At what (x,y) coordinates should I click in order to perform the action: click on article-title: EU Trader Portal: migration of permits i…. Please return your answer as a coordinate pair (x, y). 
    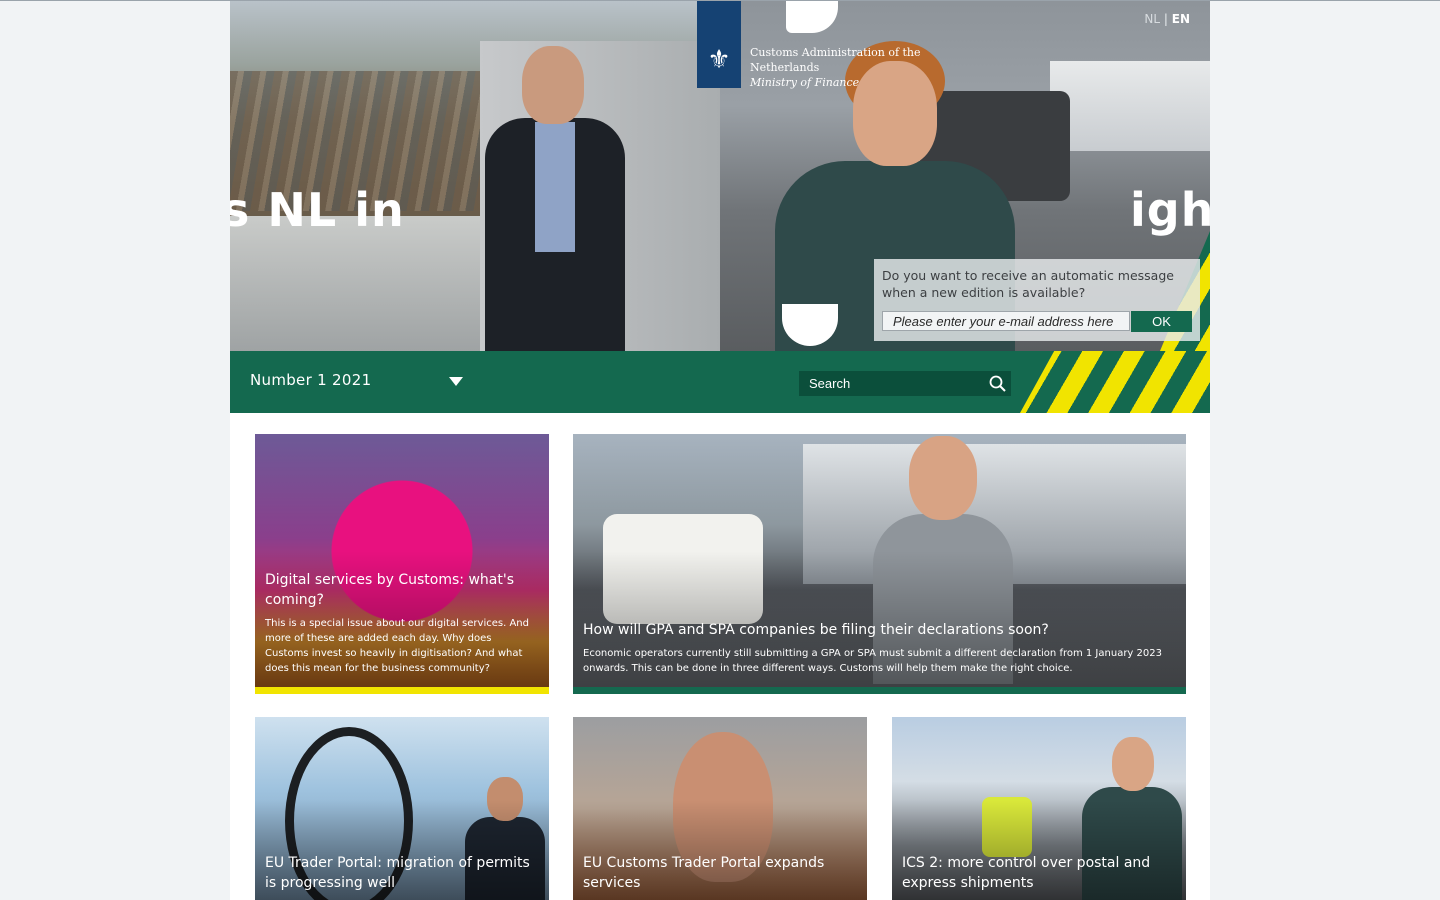
    Looking at the image, I should click on (402, 873).